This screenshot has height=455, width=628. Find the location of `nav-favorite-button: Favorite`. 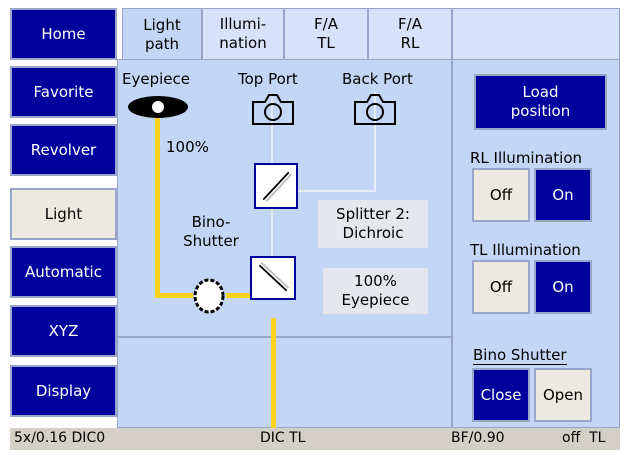

nav-favorite-button: Favorite is located at coordinates (63, 92).